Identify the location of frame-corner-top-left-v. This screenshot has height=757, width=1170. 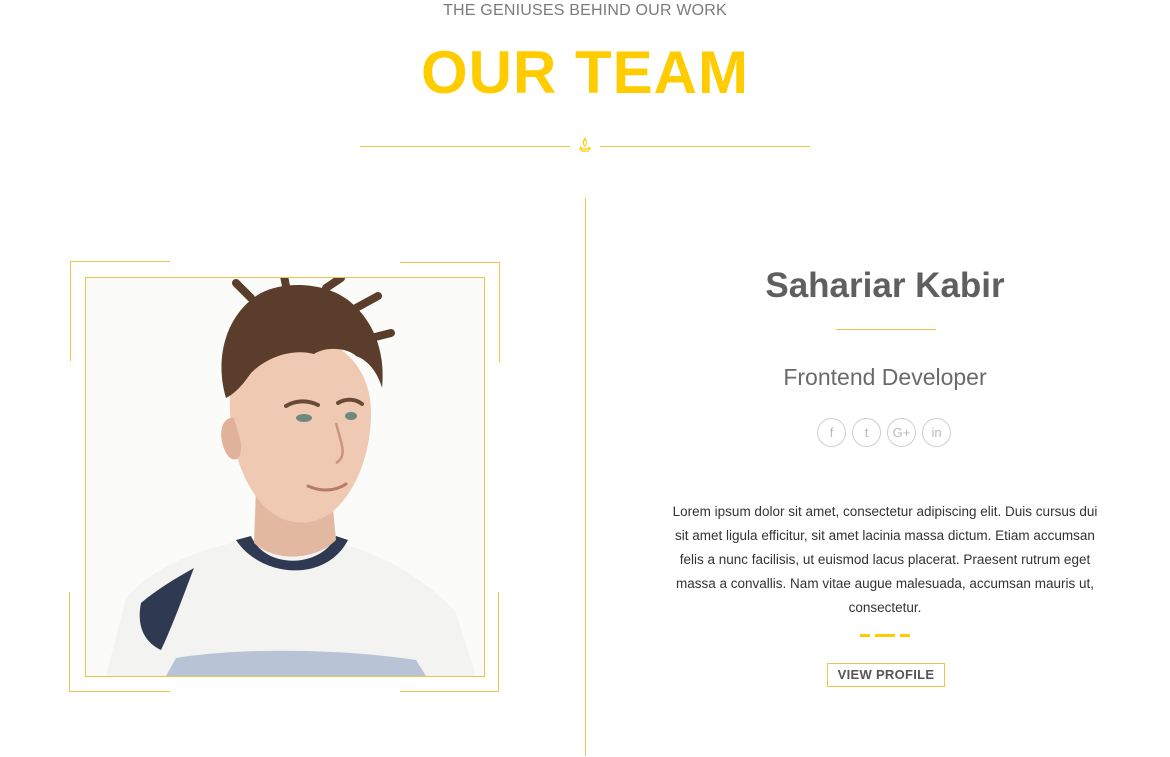
(70, 311).